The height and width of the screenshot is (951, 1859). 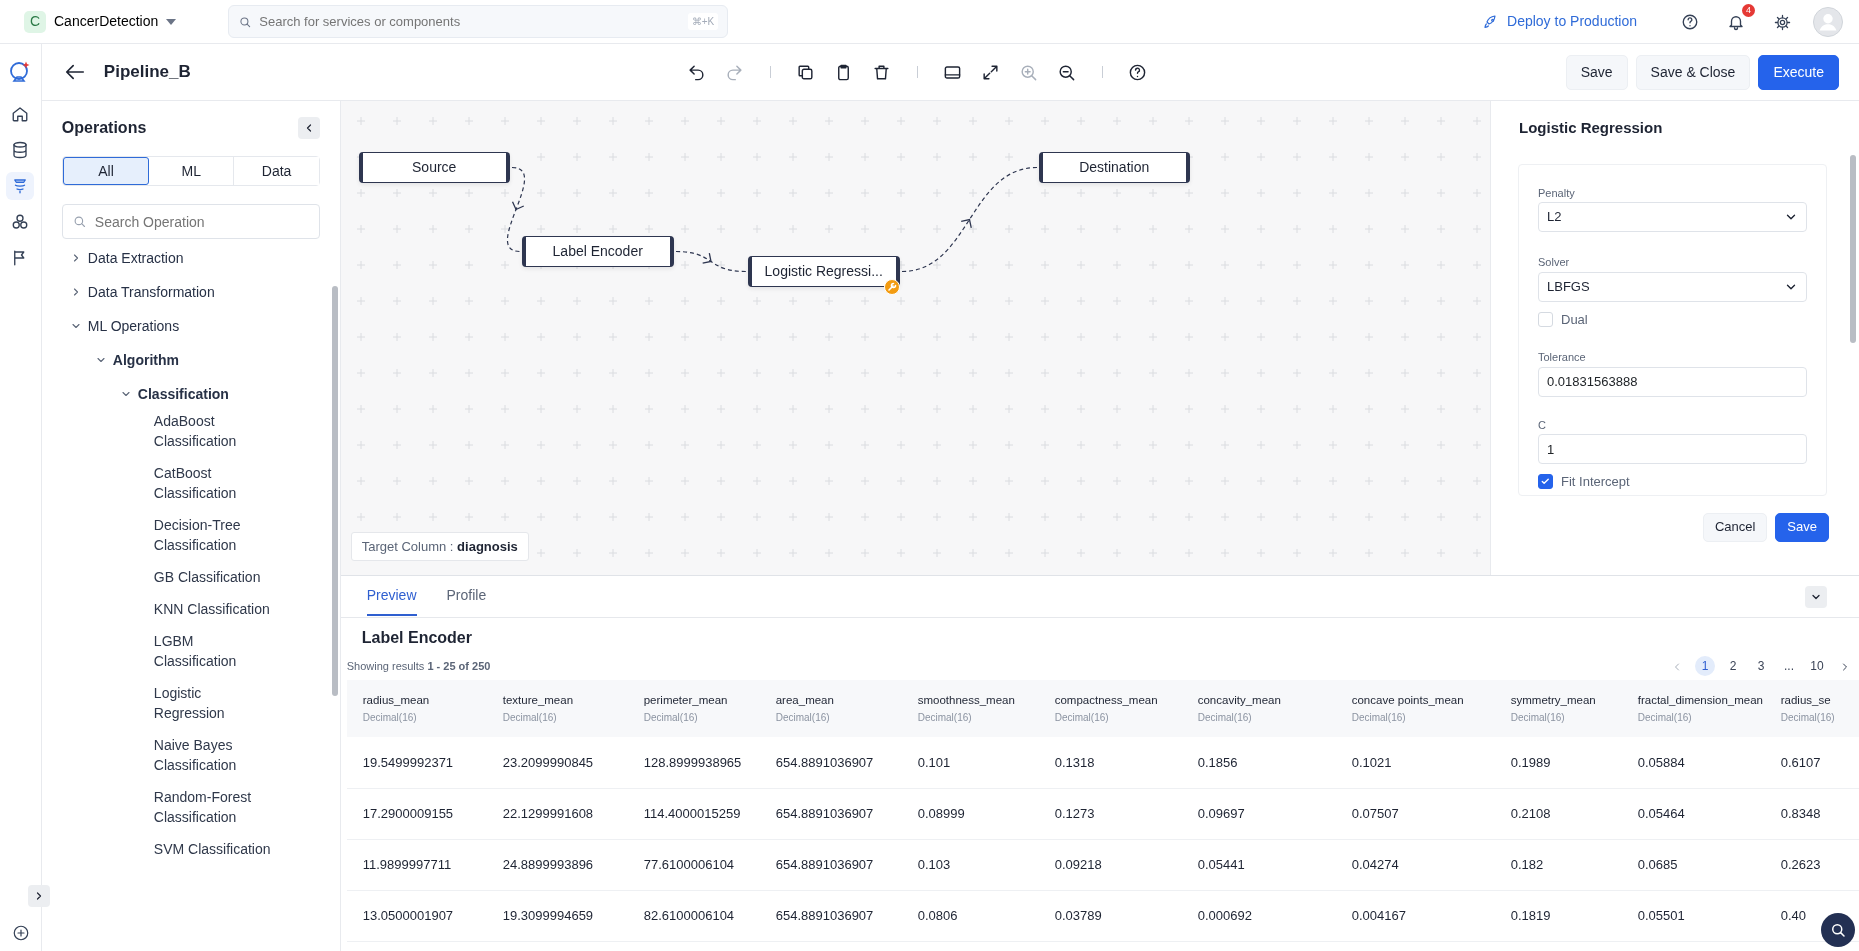 What do you see at coordinates (1672, 449) in the screenshot?
I see `input-field: 1` at bounding box center [1672, 449].